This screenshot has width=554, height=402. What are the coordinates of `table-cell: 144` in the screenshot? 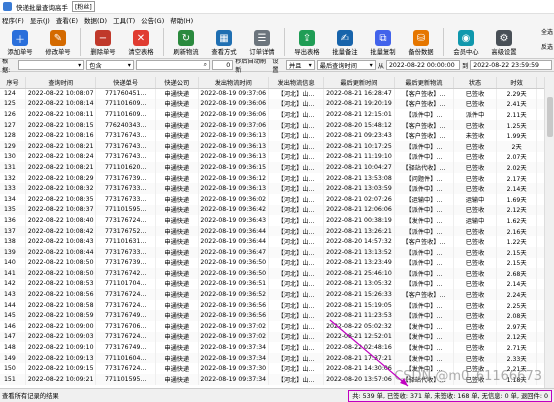 It's located at (13, 305).